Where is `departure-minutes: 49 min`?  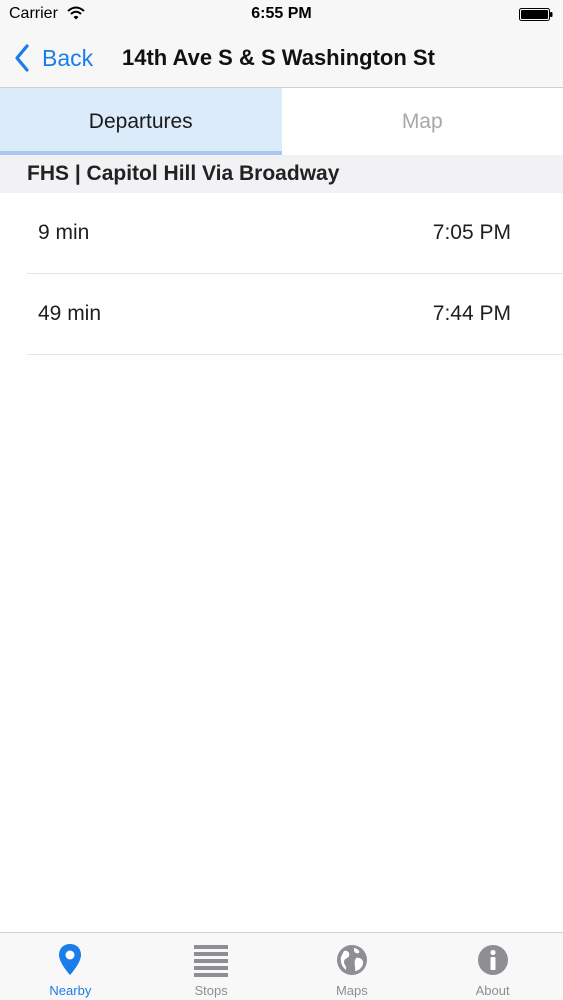
departure-minutes: 49 min is located at coordinates (70, 313).